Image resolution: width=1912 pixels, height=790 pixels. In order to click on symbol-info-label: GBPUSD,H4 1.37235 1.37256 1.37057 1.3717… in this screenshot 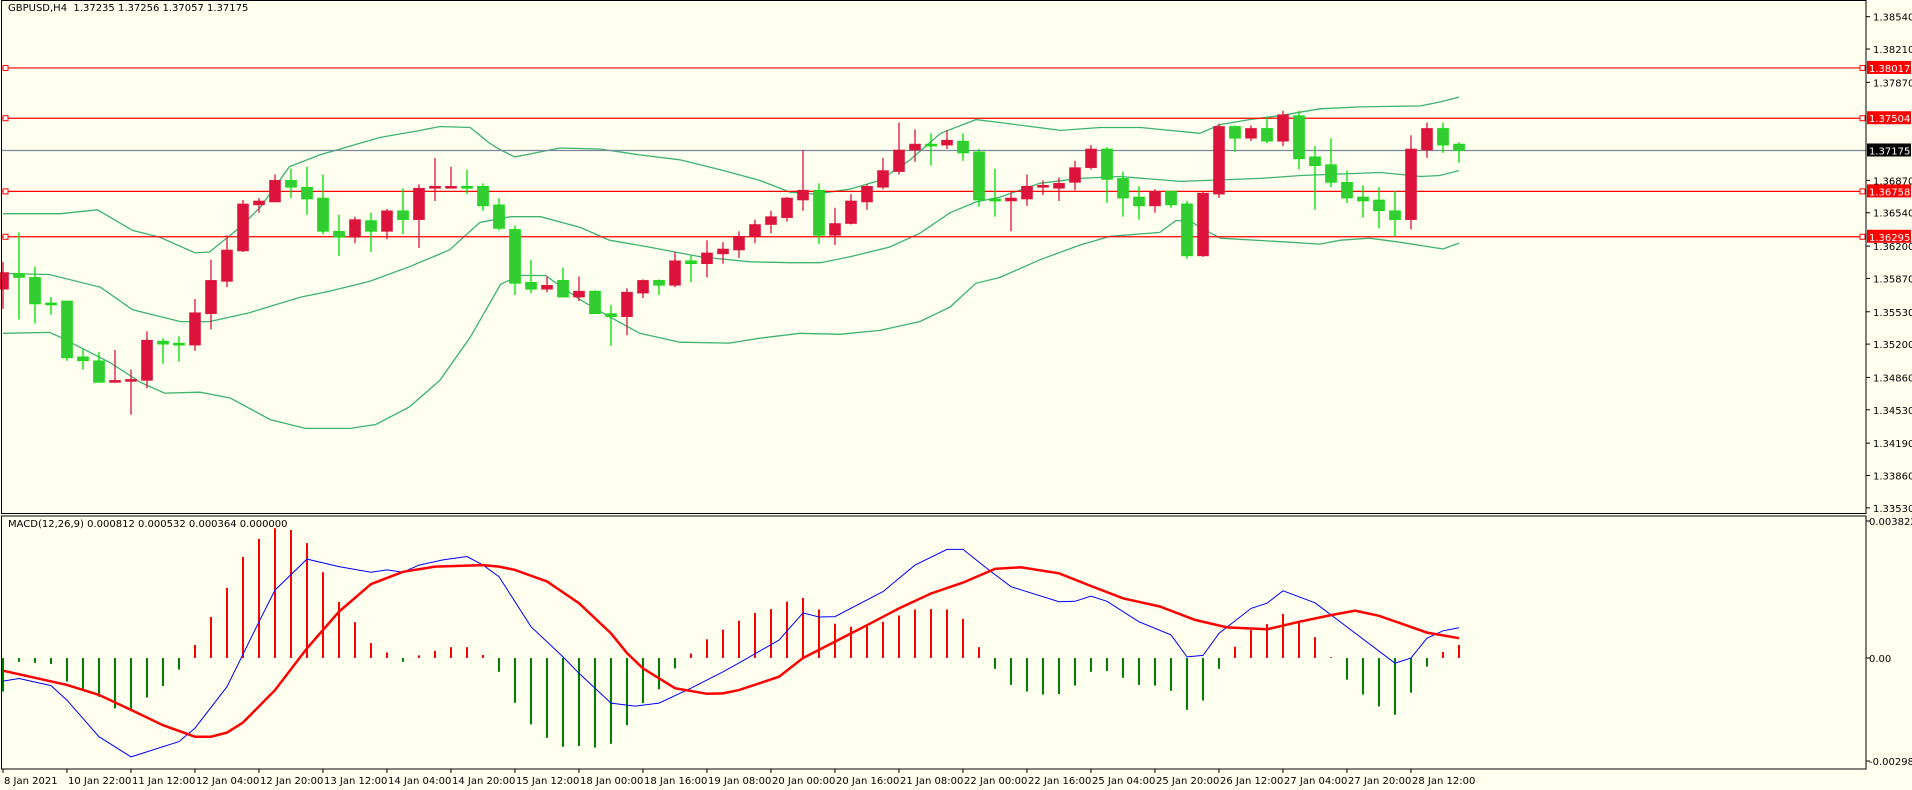, I will do `click(128, 8)`.